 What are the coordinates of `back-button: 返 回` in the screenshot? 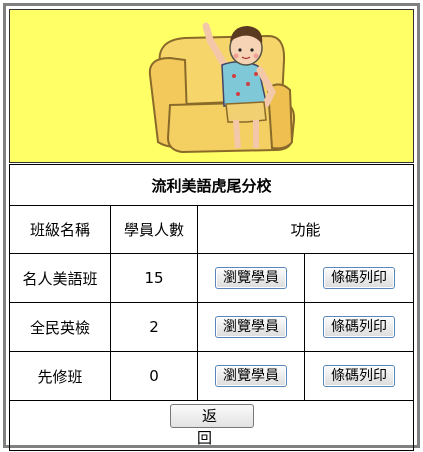 It's located at (211, 425).